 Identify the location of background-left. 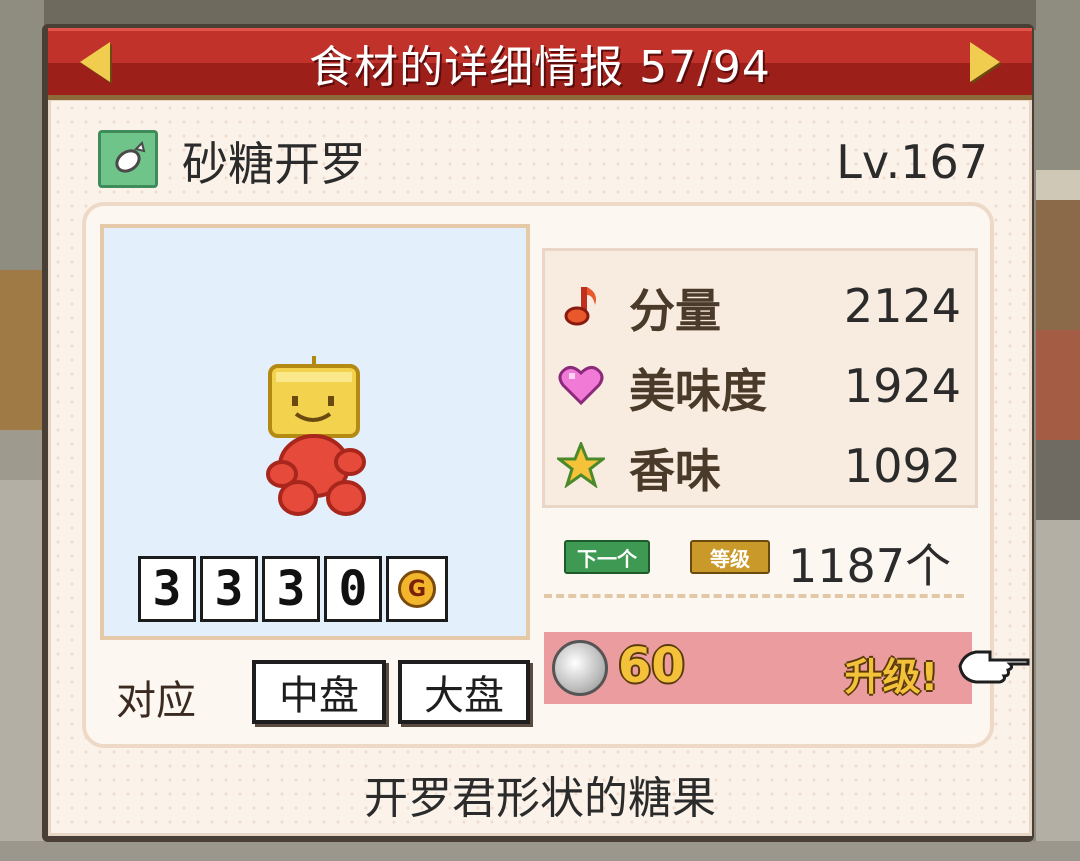
(22, 430).